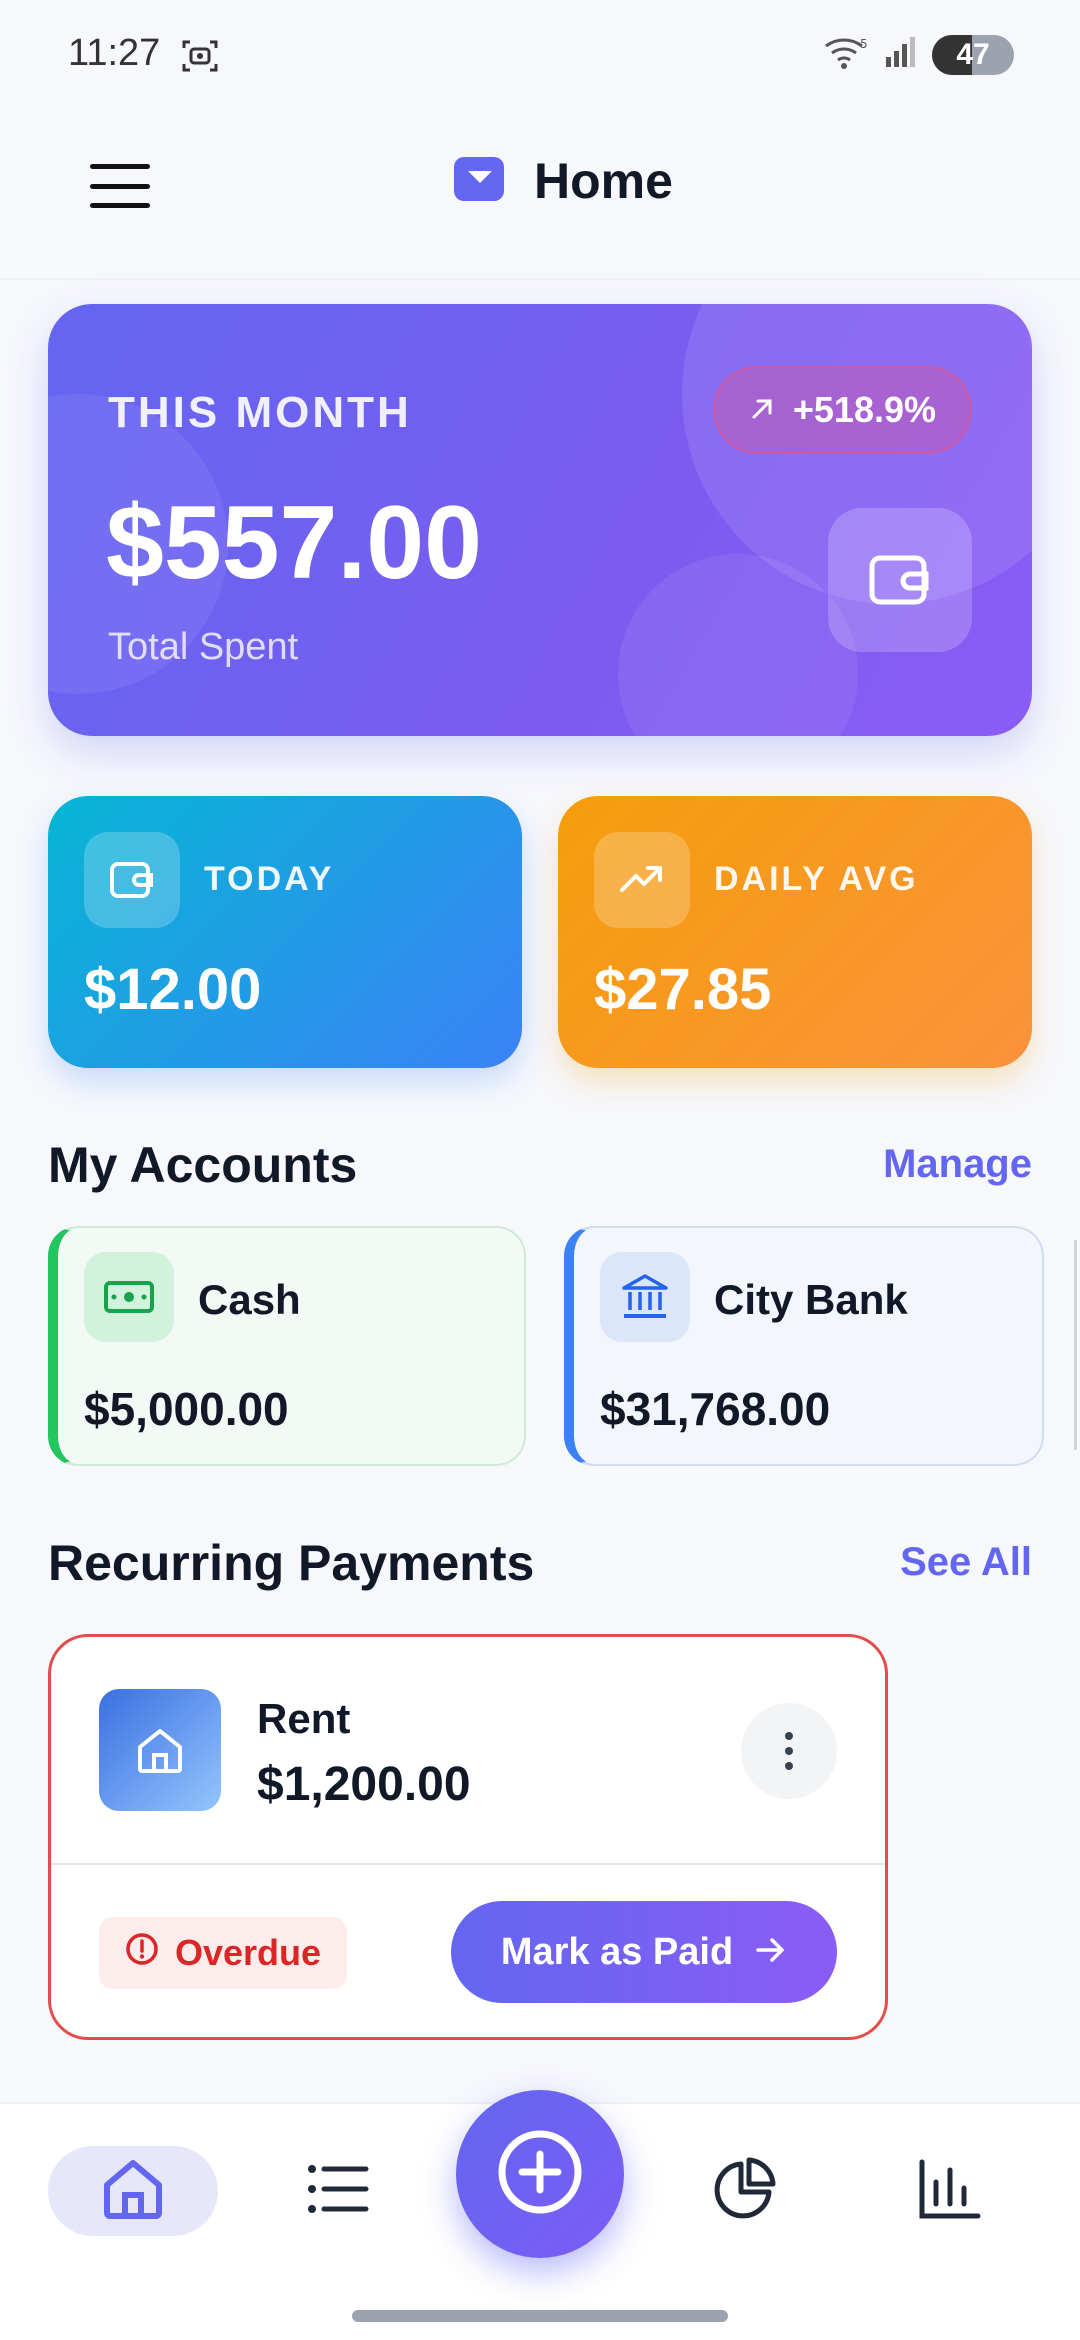  Describe the element at coordinates (789, 1751) in the screenshot. I see `more-options-button` at that location.